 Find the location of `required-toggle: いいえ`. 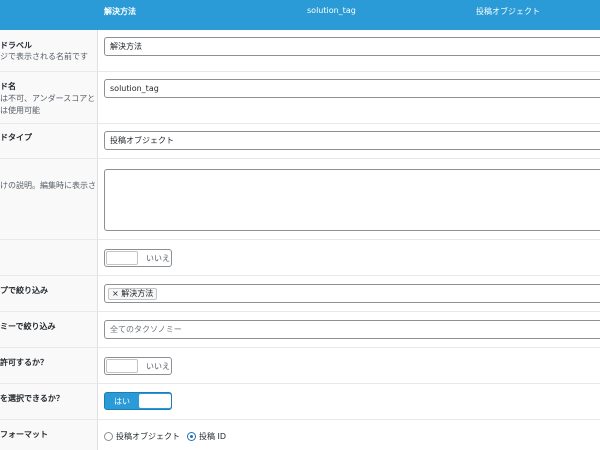

required-toggle: いいえ is located at coordinates (138, 258).